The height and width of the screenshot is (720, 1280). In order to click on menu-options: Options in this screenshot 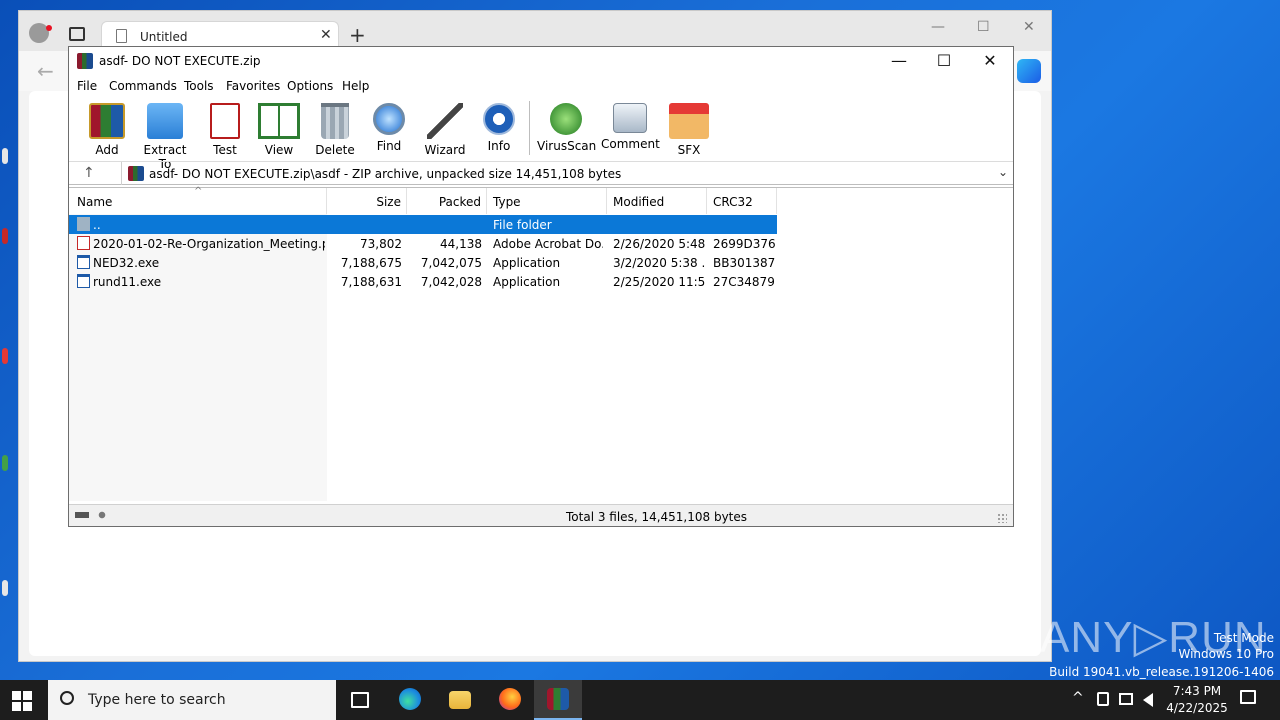, I will do `click(310, 86)`.